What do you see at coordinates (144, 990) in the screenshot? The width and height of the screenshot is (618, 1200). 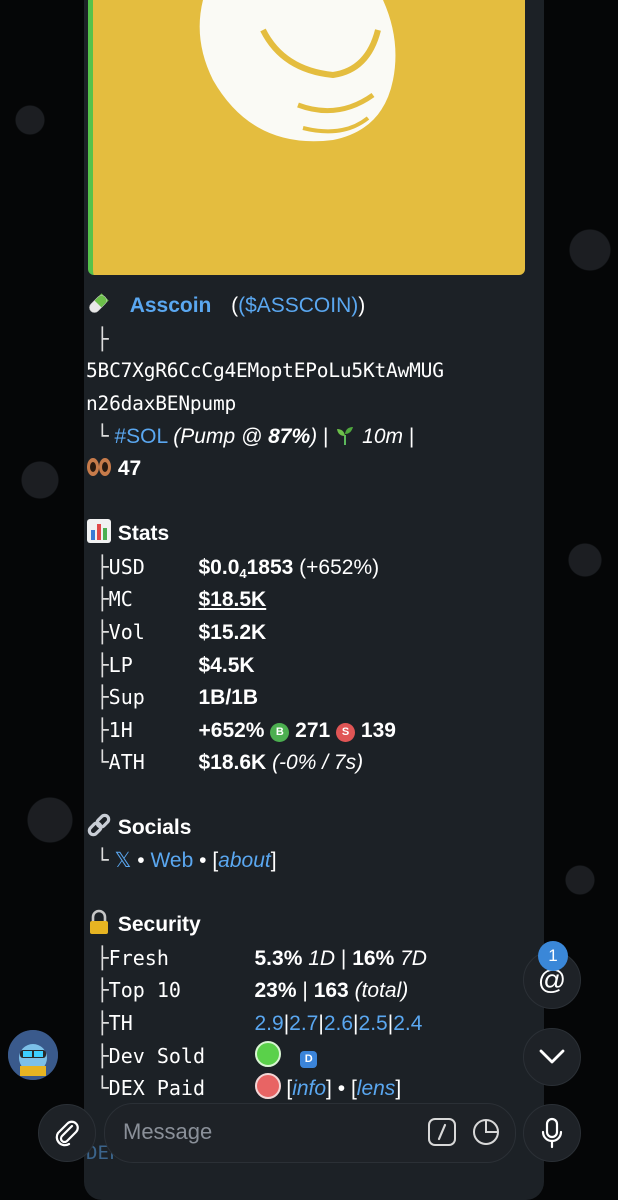 I see `security-label: Top 10` at bounding box center [144, 990].